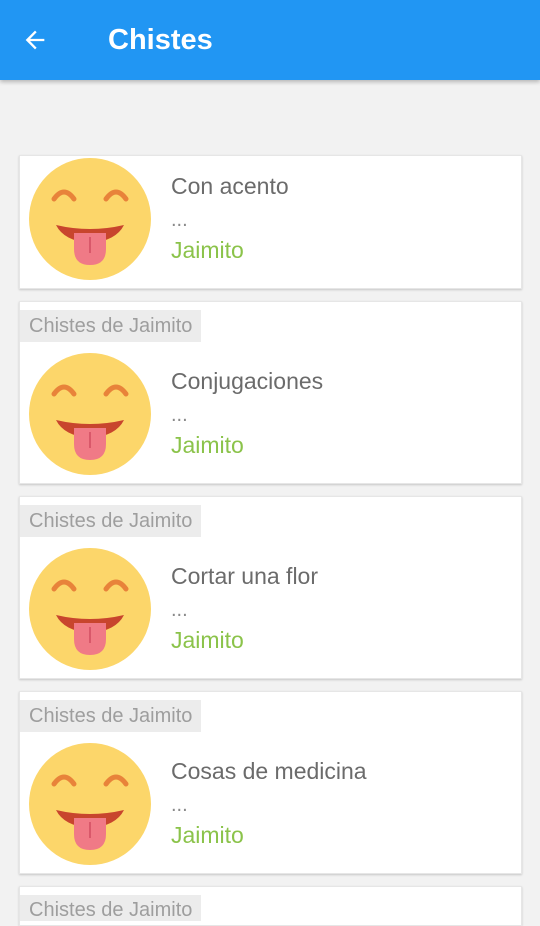 The image size is (540, 926). What do you see at coordinates (270, 40) in the screenshot?
I see `app-bar: Chistes` at bounding box center [270, 40].